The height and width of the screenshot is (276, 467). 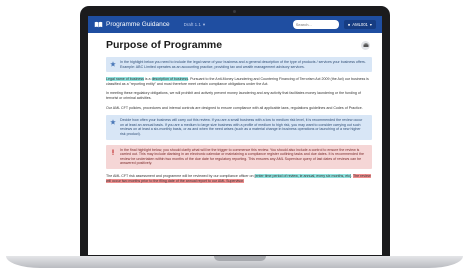 What do you see at coordinates (138, 24) in the screenshot?
I see `app-name: Programme Guidance` at bounding box center [138, 24].